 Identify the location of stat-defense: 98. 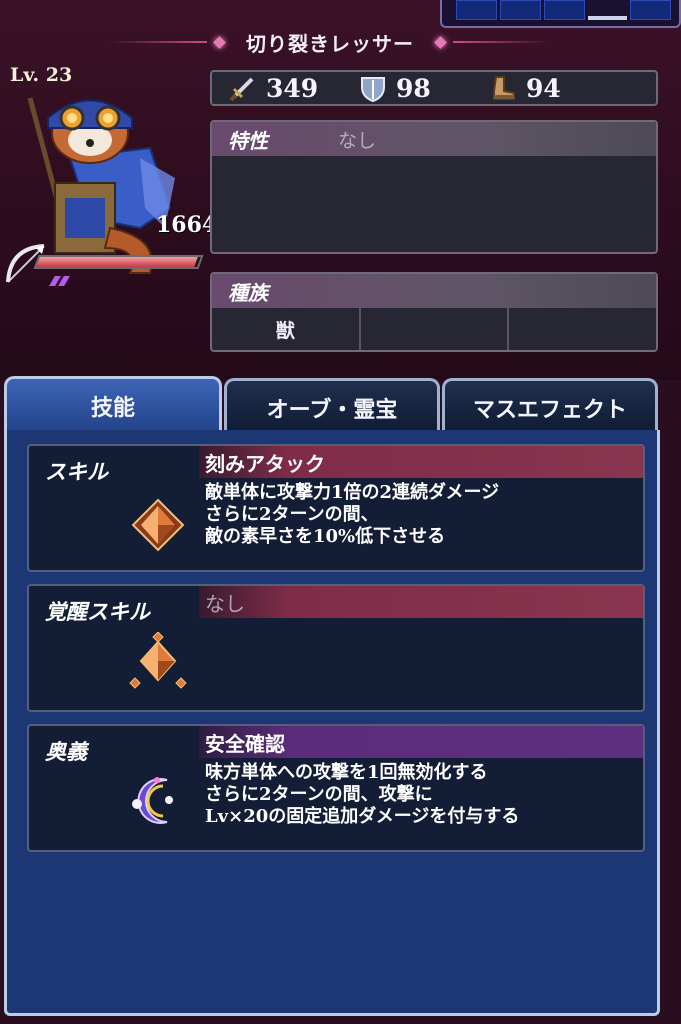
(407, 88).